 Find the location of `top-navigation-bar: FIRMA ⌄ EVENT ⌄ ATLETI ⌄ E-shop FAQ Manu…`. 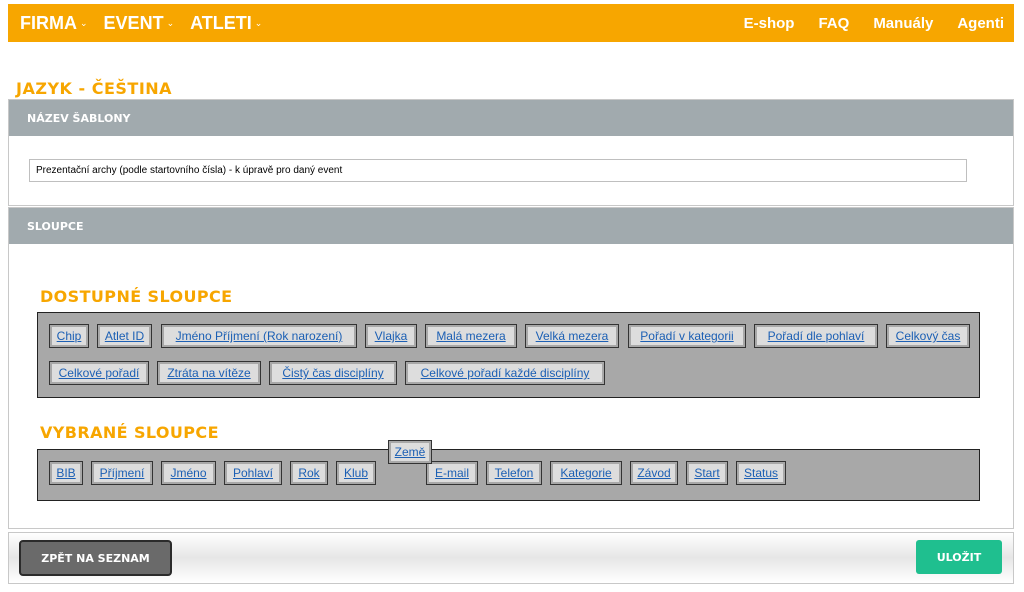

top-navigation-bar: FIRMA ⌄ EVENT ⌄ ATLETI ⌄ E-shop FAQ Manu… is located at coordinates (511, 23).